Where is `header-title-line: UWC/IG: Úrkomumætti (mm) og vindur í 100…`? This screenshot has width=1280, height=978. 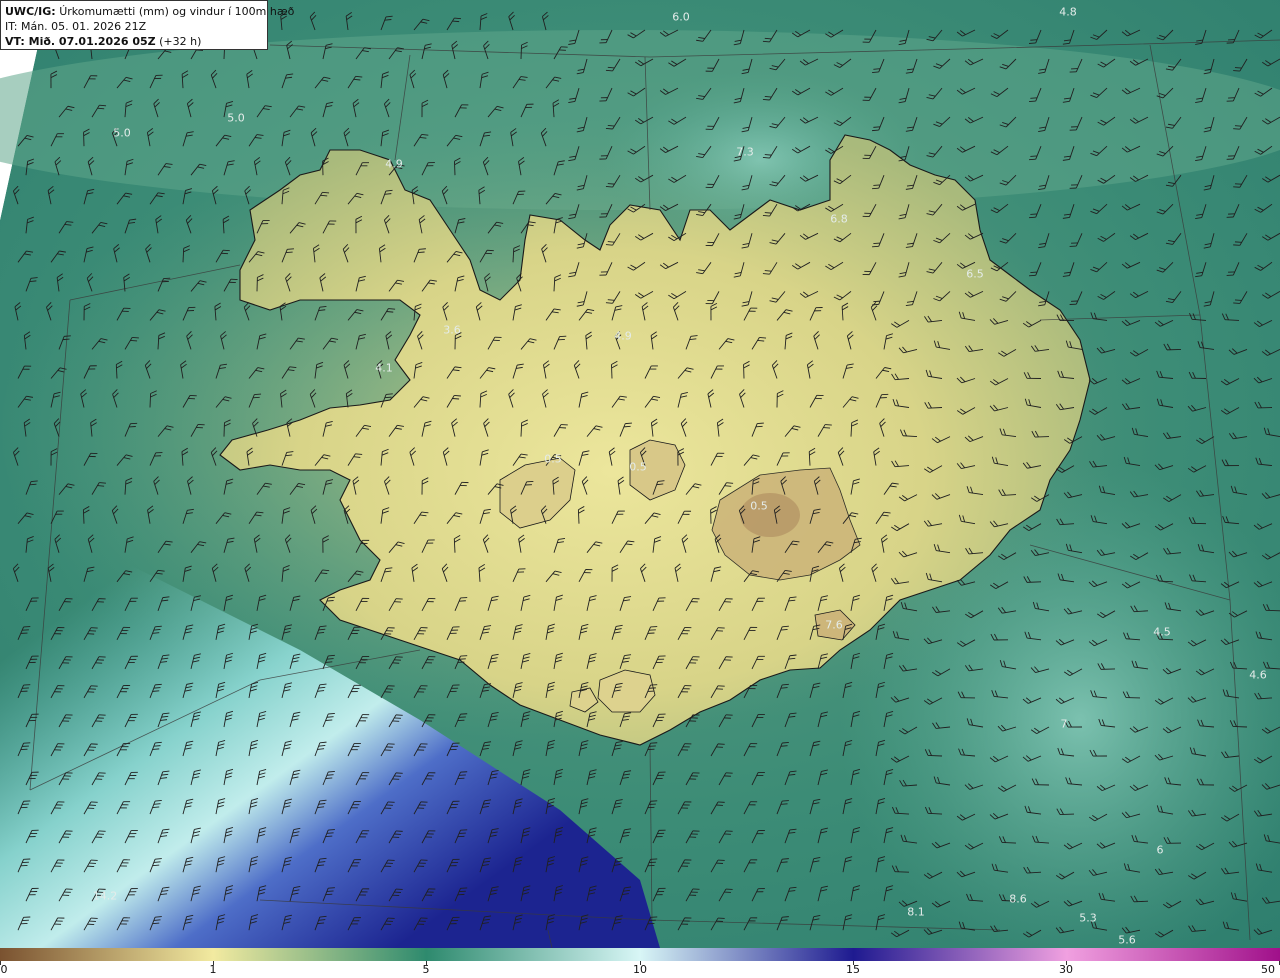
header-title-line: UWC/IG: Úrkomumætti (mm) og vindur í 100… is located at coordinates (149, 11).